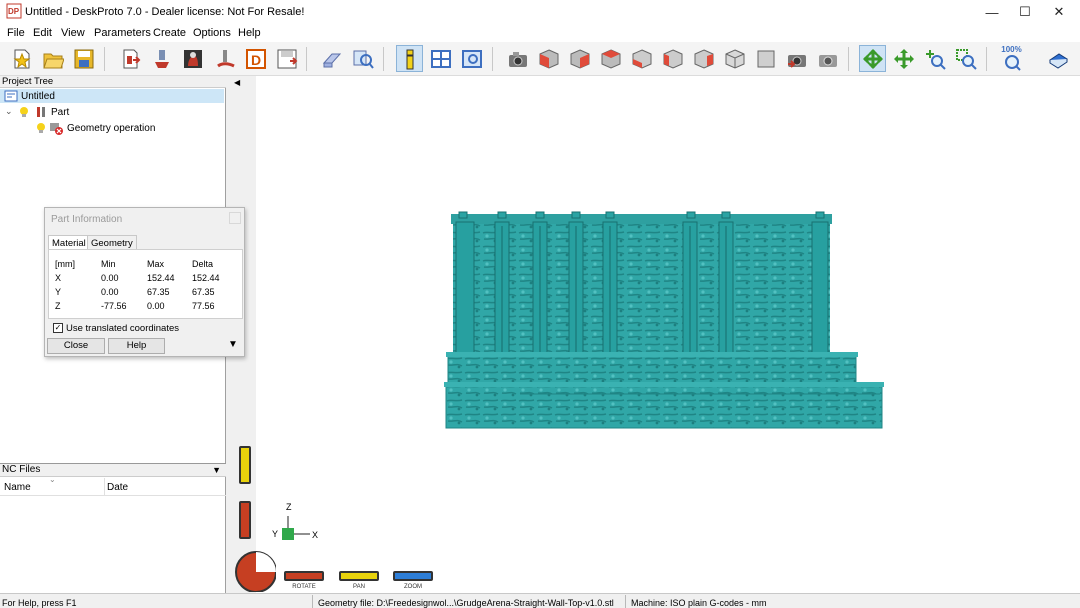  I want to click on row-y-min: 0.00, so click(110, 292).